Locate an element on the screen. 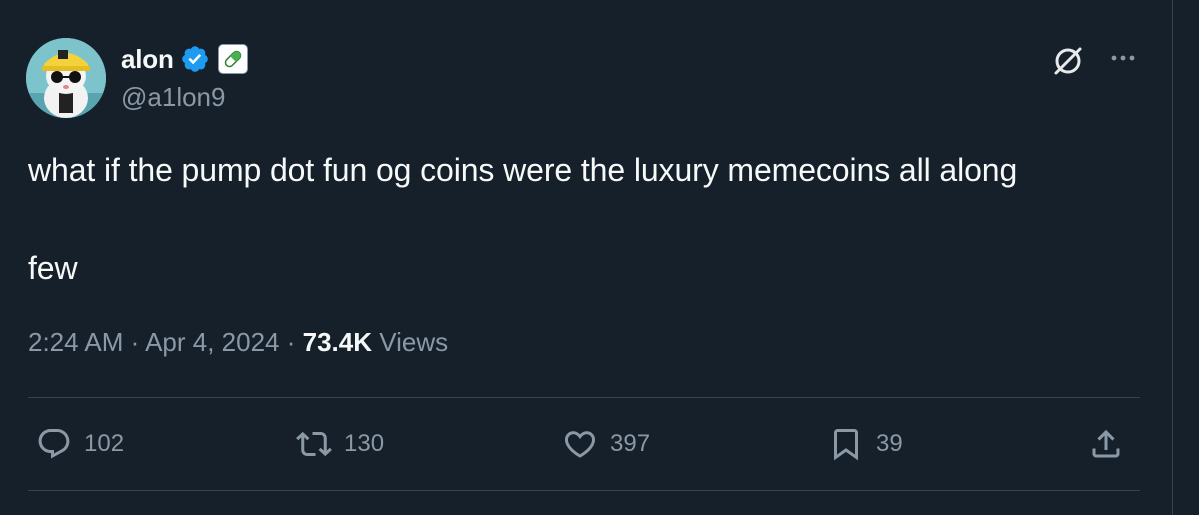  author-handle: @a1lon9 is located at coordinates (173, 97).